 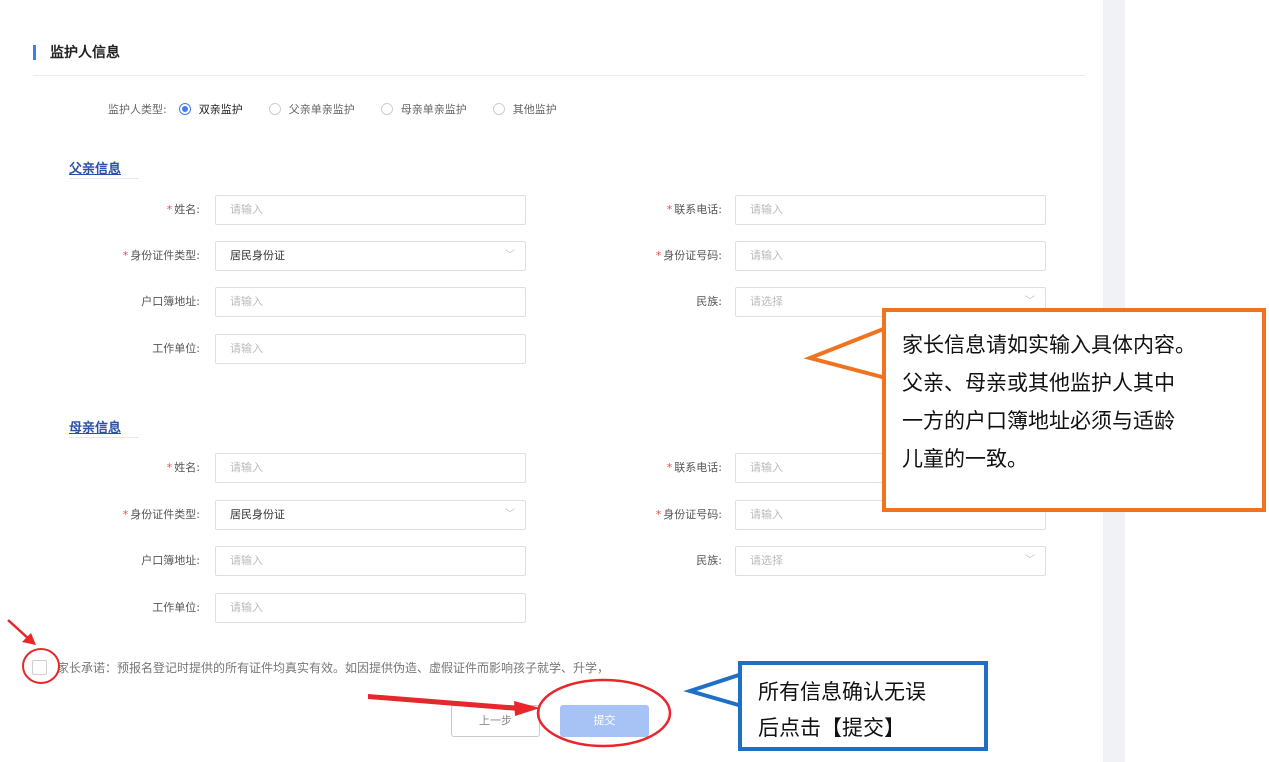 I want to click on mother-heading-underline, so click(x=104, y=437).